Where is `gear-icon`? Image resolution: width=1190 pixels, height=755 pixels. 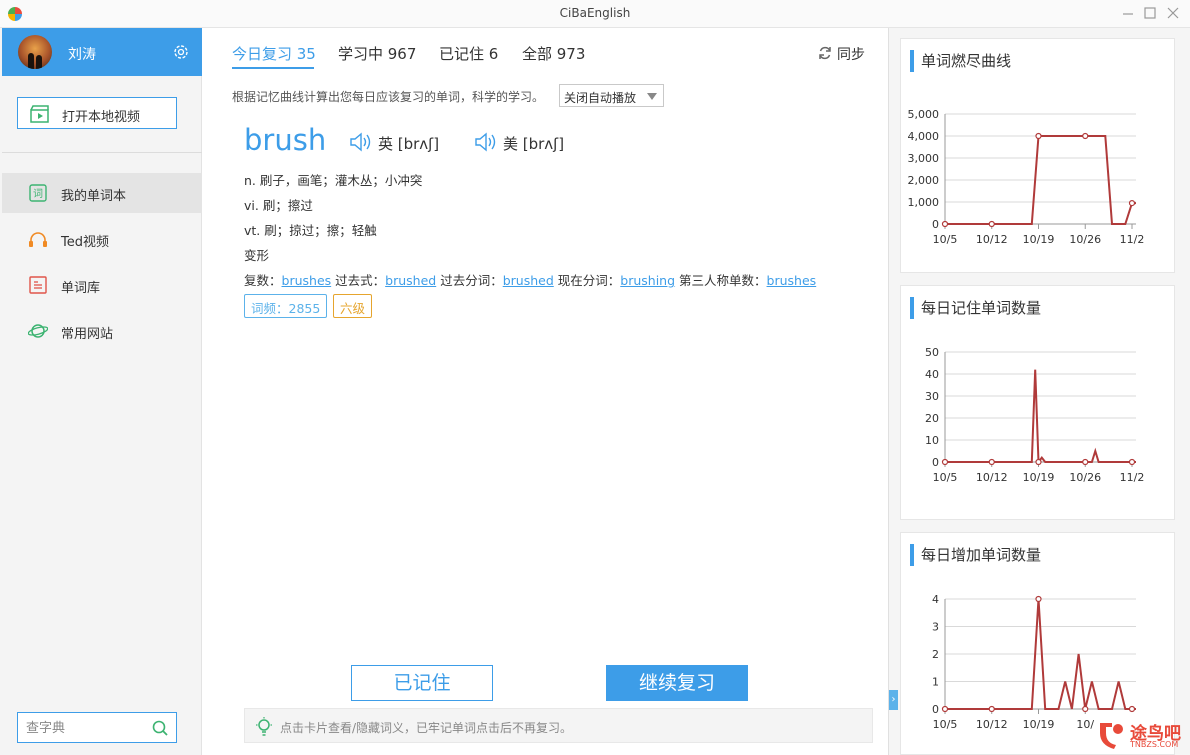 gear-icon is located at coordinates (181, 52).